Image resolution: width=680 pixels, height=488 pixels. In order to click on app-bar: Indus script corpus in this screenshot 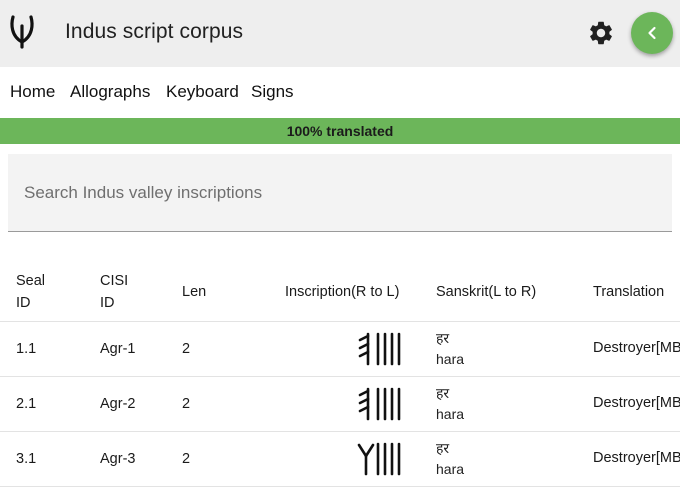, I will do `click(340, 33)`.